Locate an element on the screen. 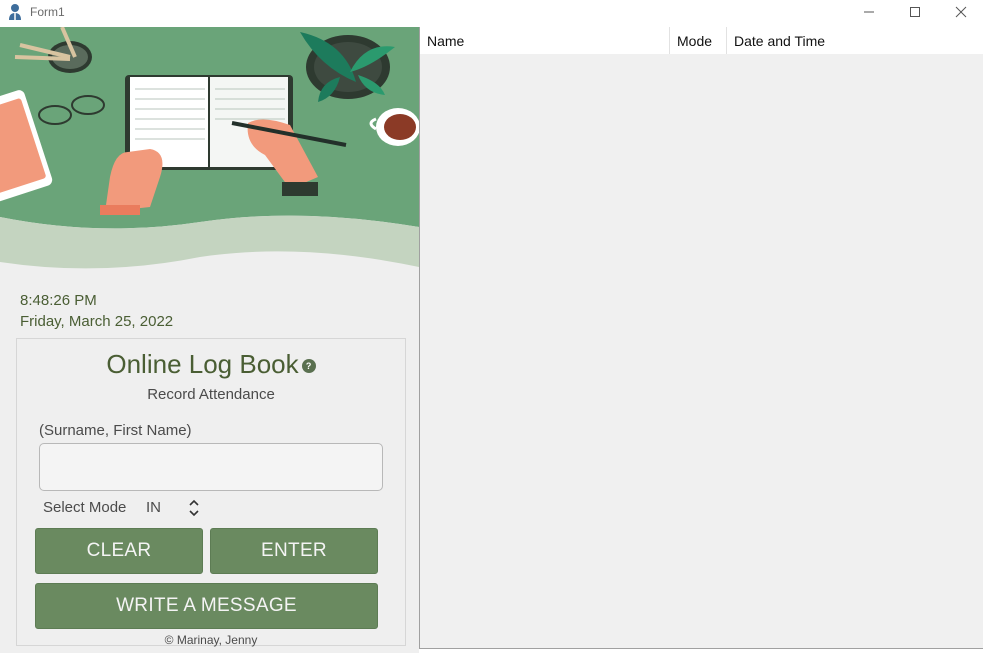  clear-button: CLEAR is located at coordinates (119, 551).